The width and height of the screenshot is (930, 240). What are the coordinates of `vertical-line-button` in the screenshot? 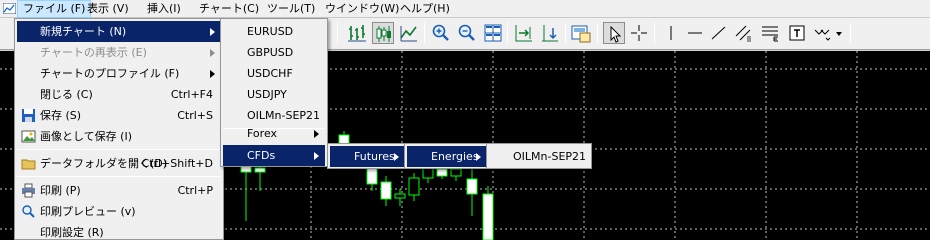 It's located at (671, 33).